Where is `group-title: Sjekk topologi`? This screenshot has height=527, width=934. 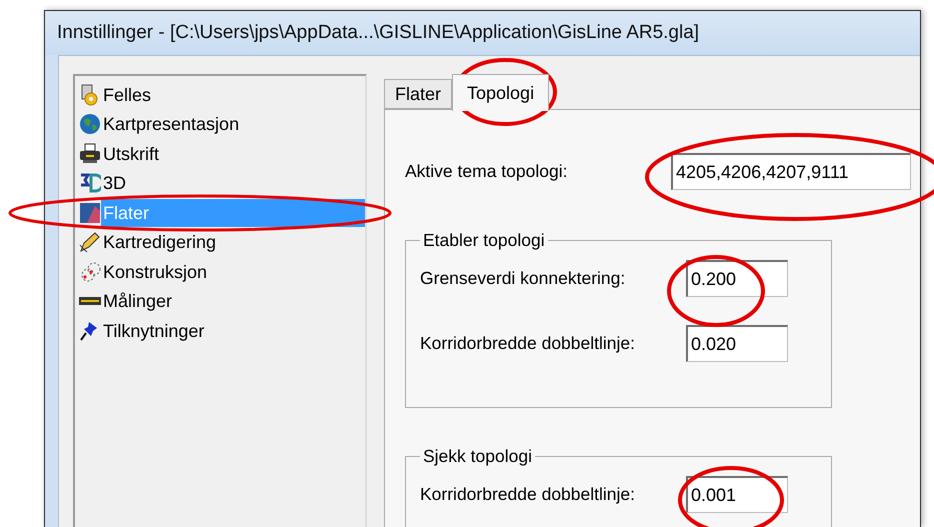
group-title: Sjekk topologi is located at coordinates (477, 456).